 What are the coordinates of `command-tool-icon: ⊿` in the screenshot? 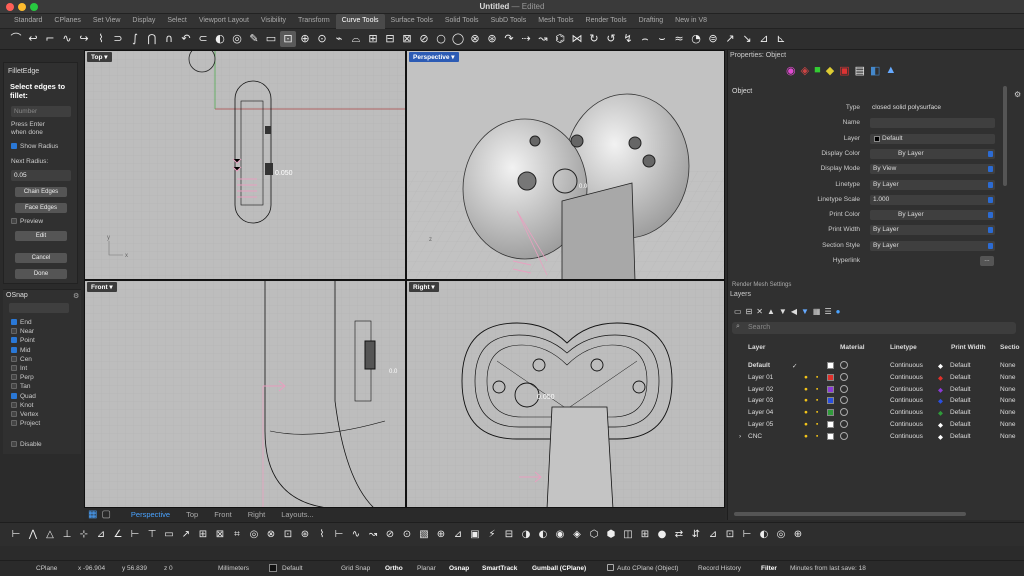 It's located at (101, 535).